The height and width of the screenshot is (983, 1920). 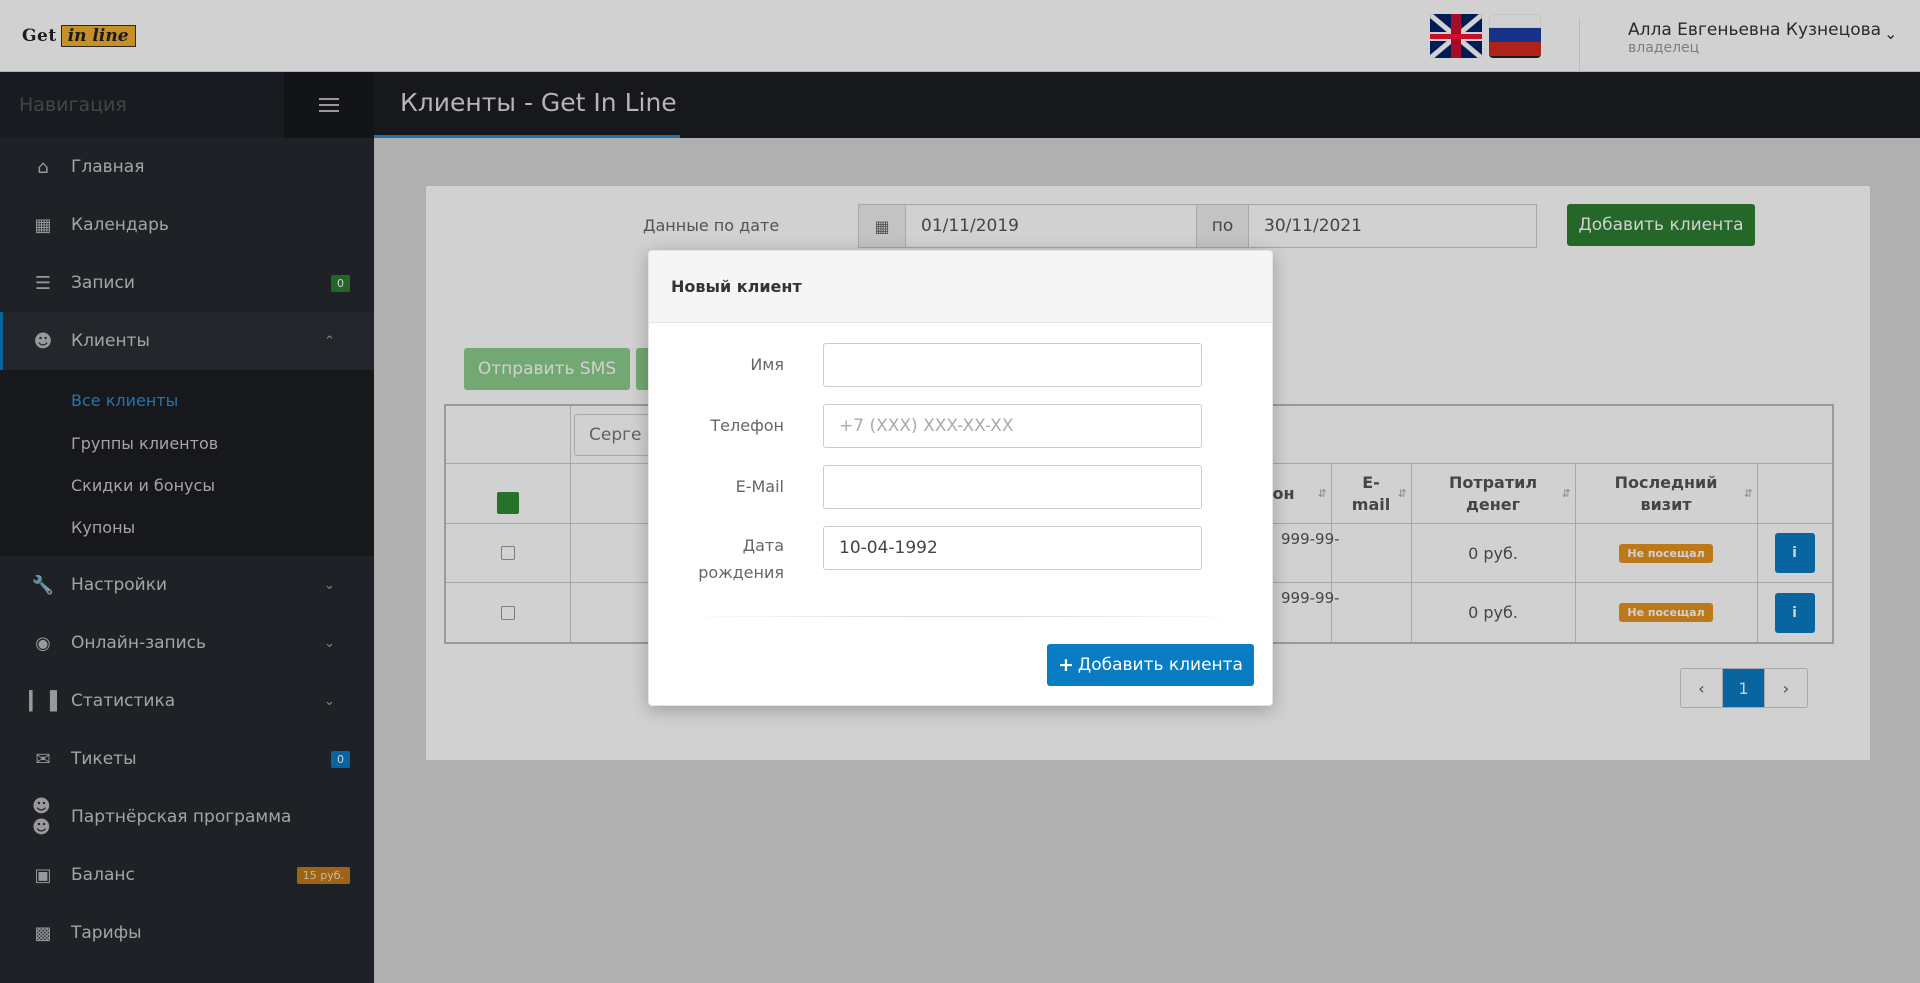 I want to click on form-row-birthdate: Дата рождения 10-04-1992, so click(x=961, y=554).